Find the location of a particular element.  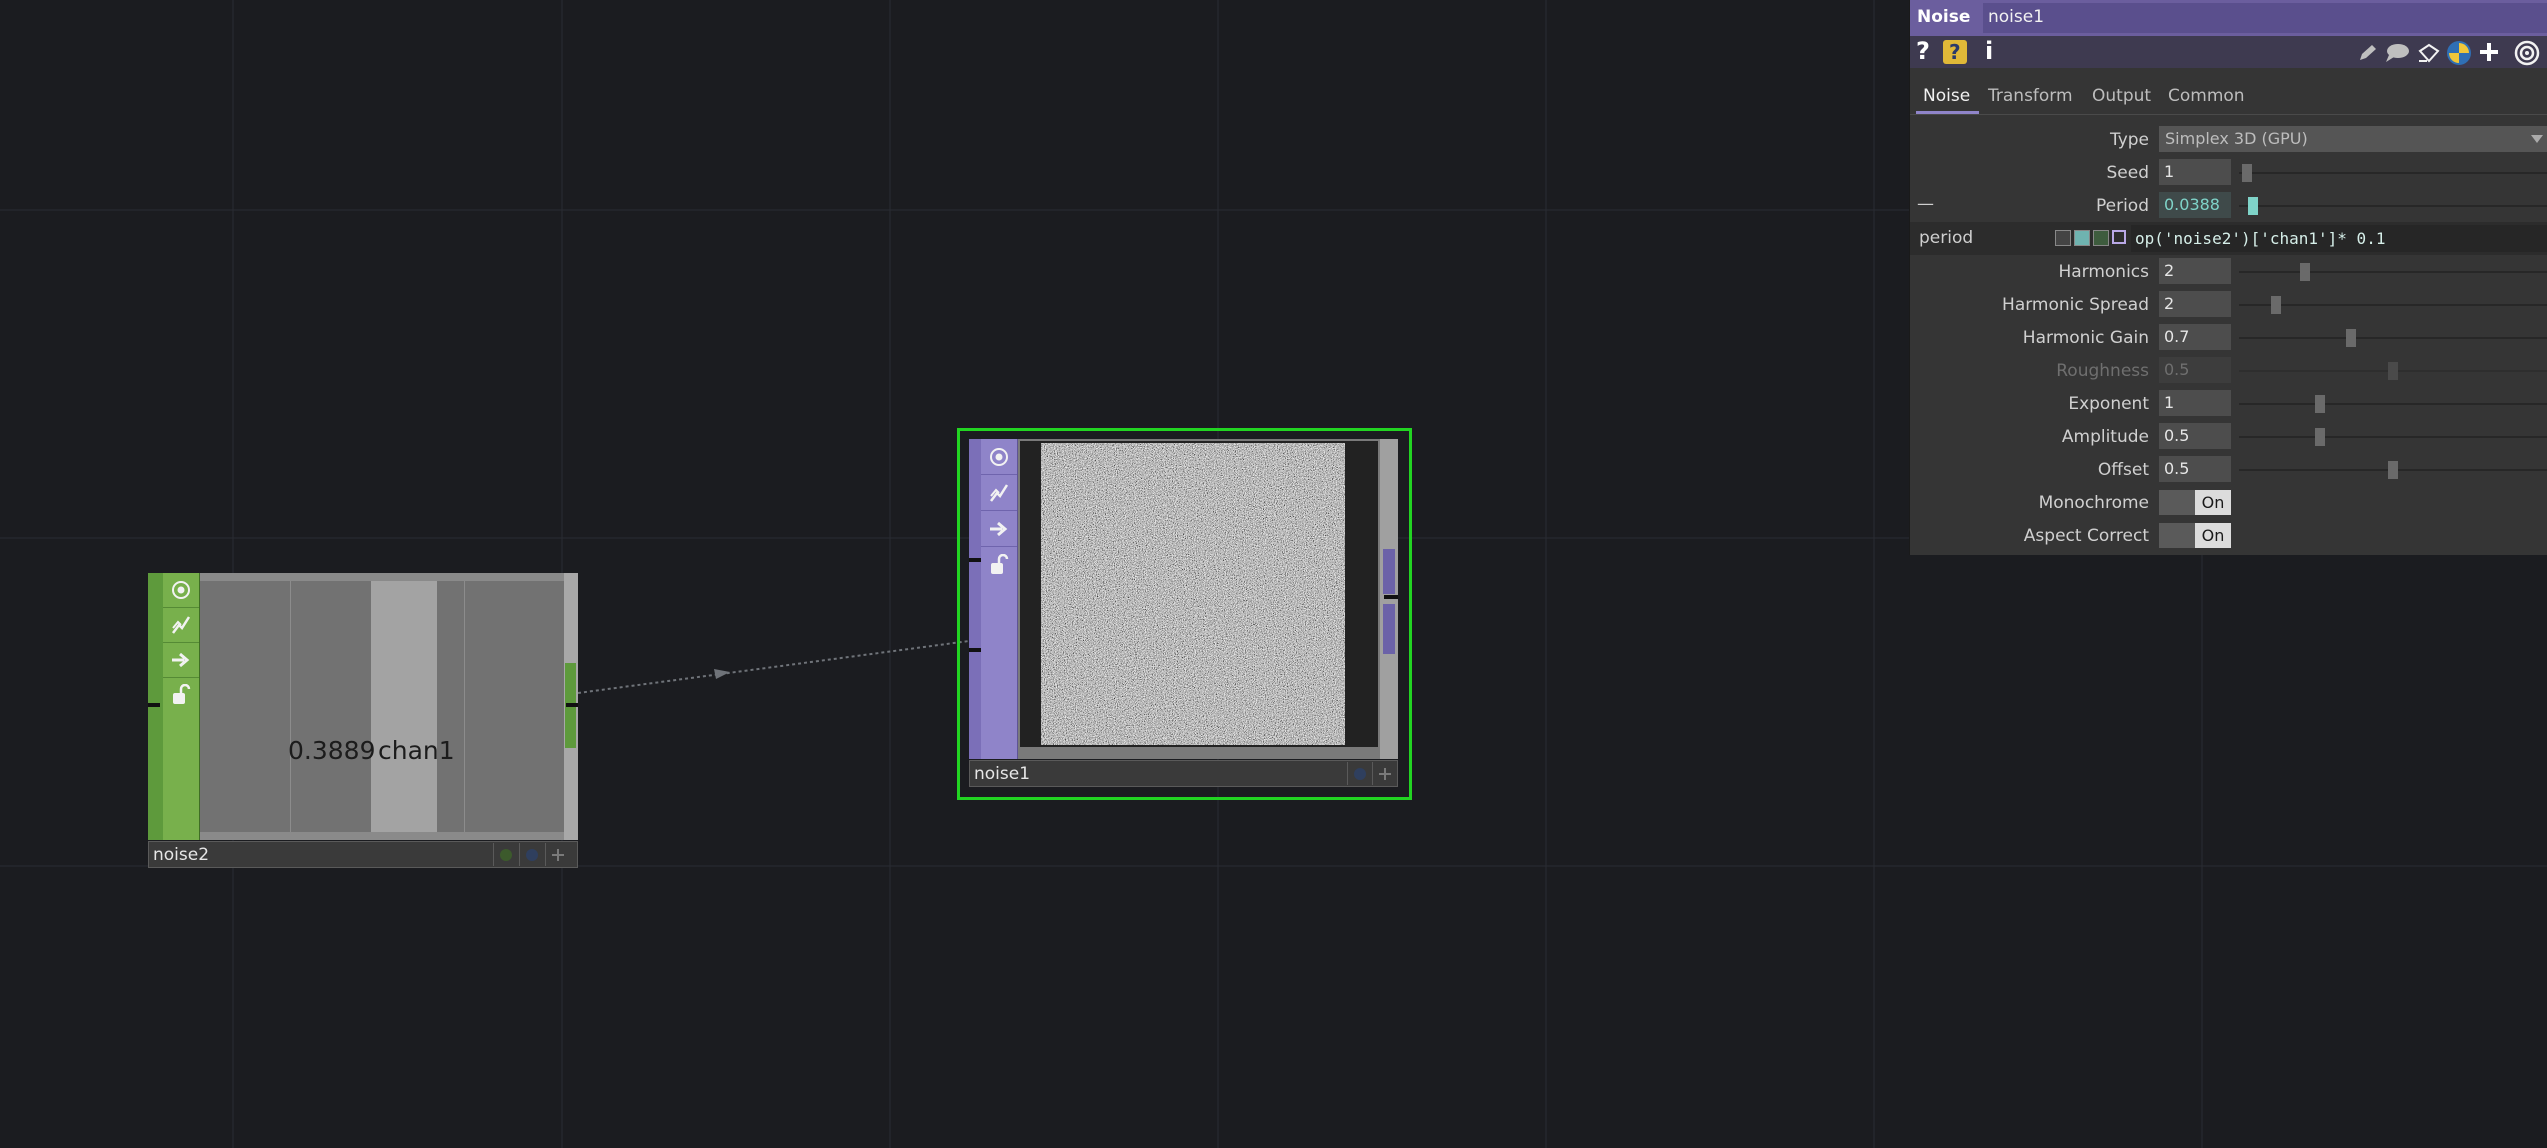

tab-noise: Noise is located at coordinates (1946, 96).